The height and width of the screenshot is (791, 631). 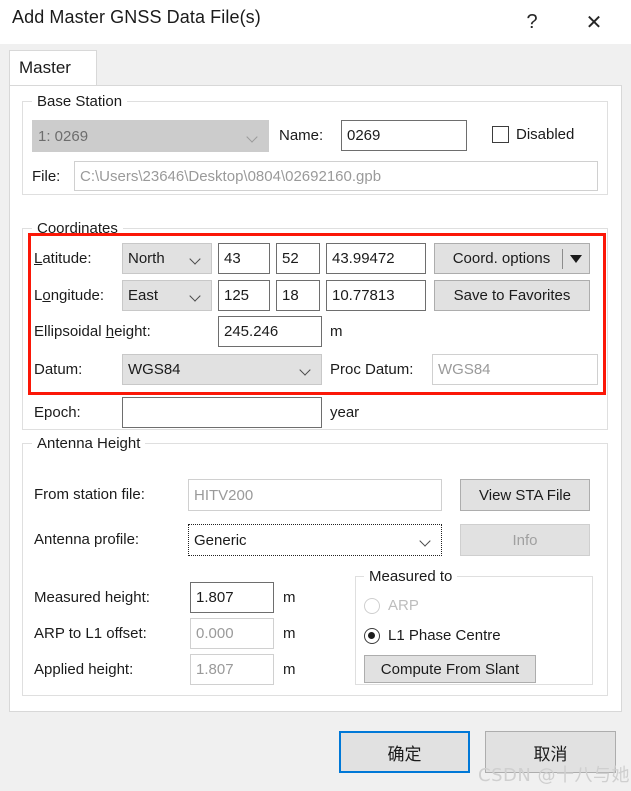 What do you see at coordinates (403, 605) in the screenshot?
I see `radio-arp-label: ARP` at bounding box center [403, 605].